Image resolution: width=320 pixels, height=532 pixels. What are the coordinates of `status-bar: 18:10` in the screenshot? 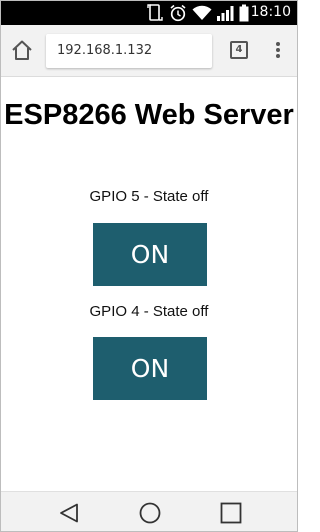 It's located at (149, 13).